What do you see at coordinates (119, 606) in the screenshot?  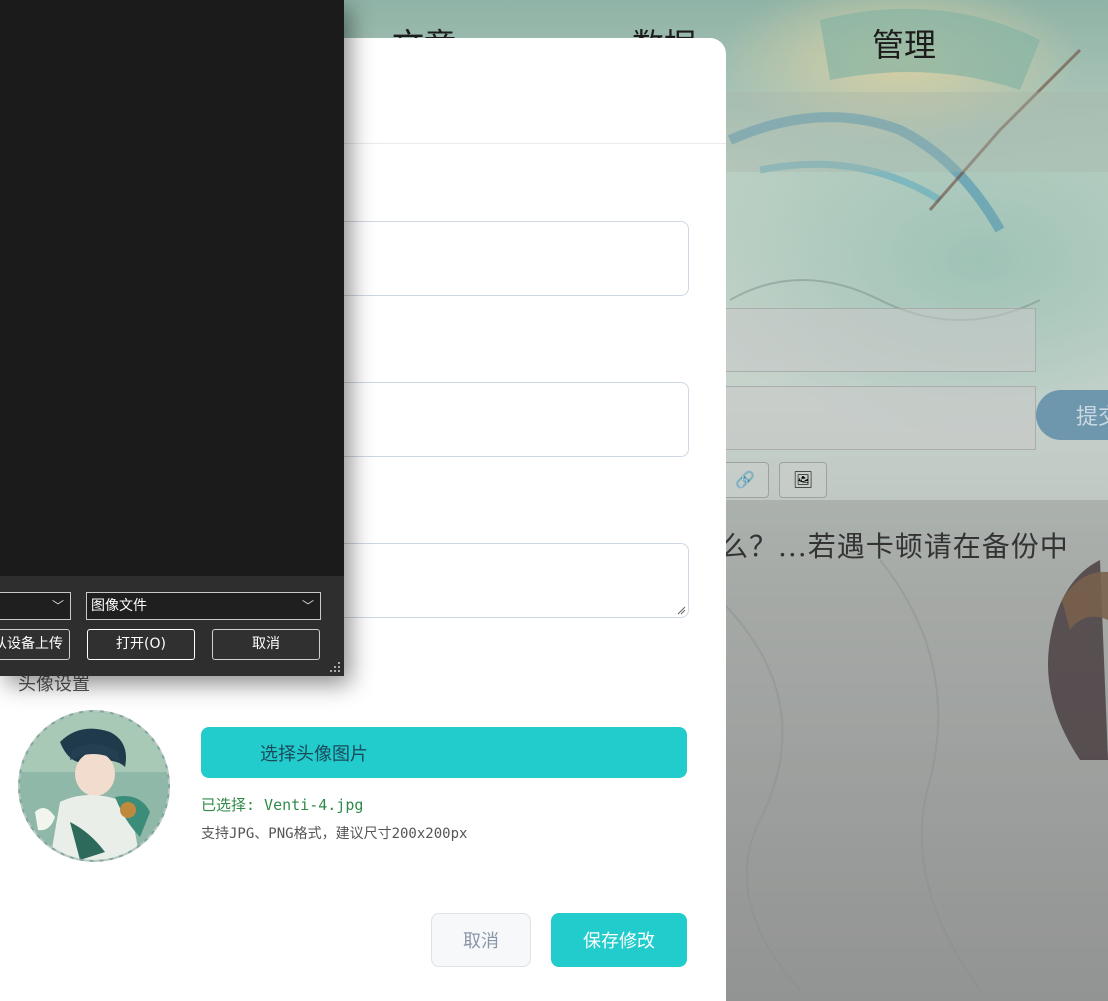 I see `file-type-dropdown-value: 图像文件` at bounding box center [119, 606].